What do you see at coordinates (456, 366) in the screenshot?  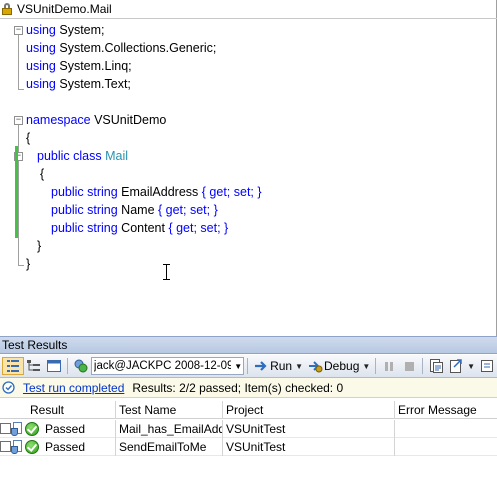 I see `export-icon` at bounding box center [456, 366].